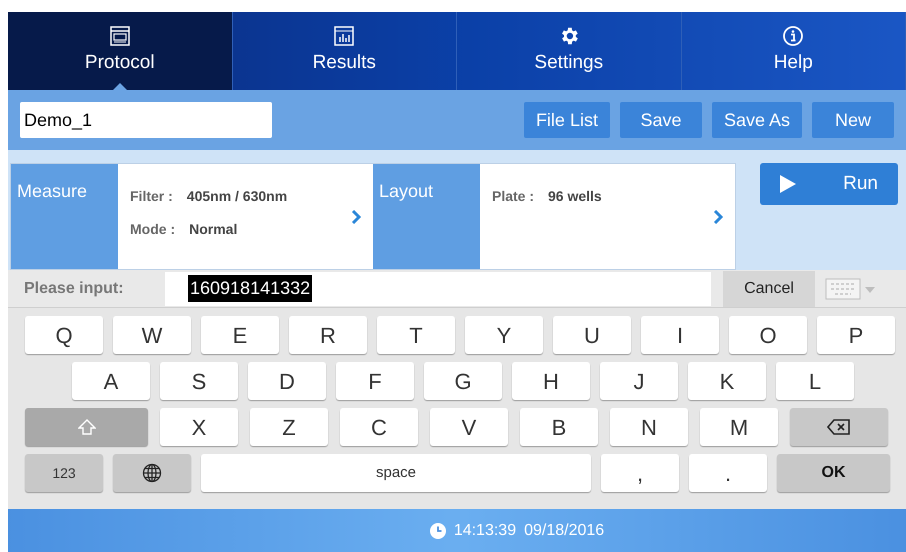  What do you see at coordinates (815, 381) in the screenshot?
I see `keyboard-key: L` at bounding box center [815, 381].